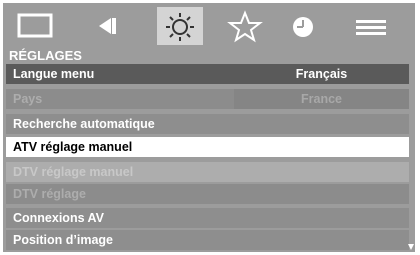 This screenshot has width=420, height=255. I want to click on country-value: France, so click(321, 99).